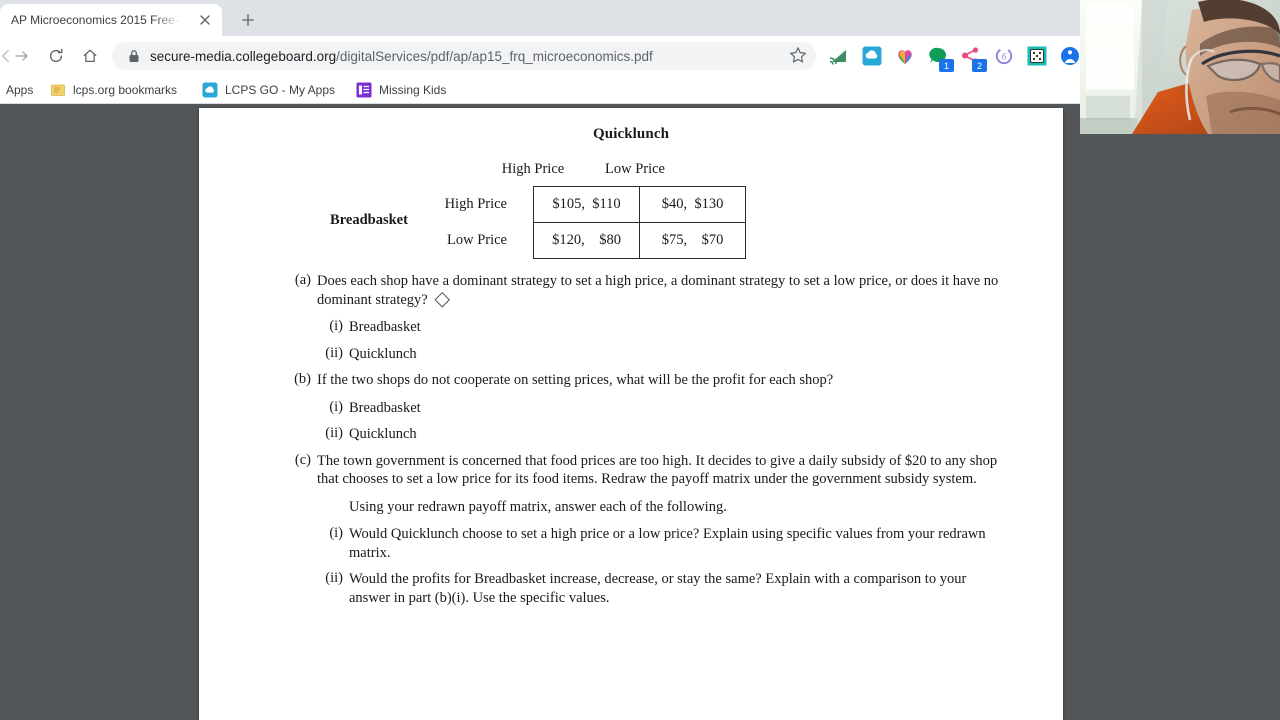 The image size is (1280, 720). I want to click on folder-icon, so click(58, 90).